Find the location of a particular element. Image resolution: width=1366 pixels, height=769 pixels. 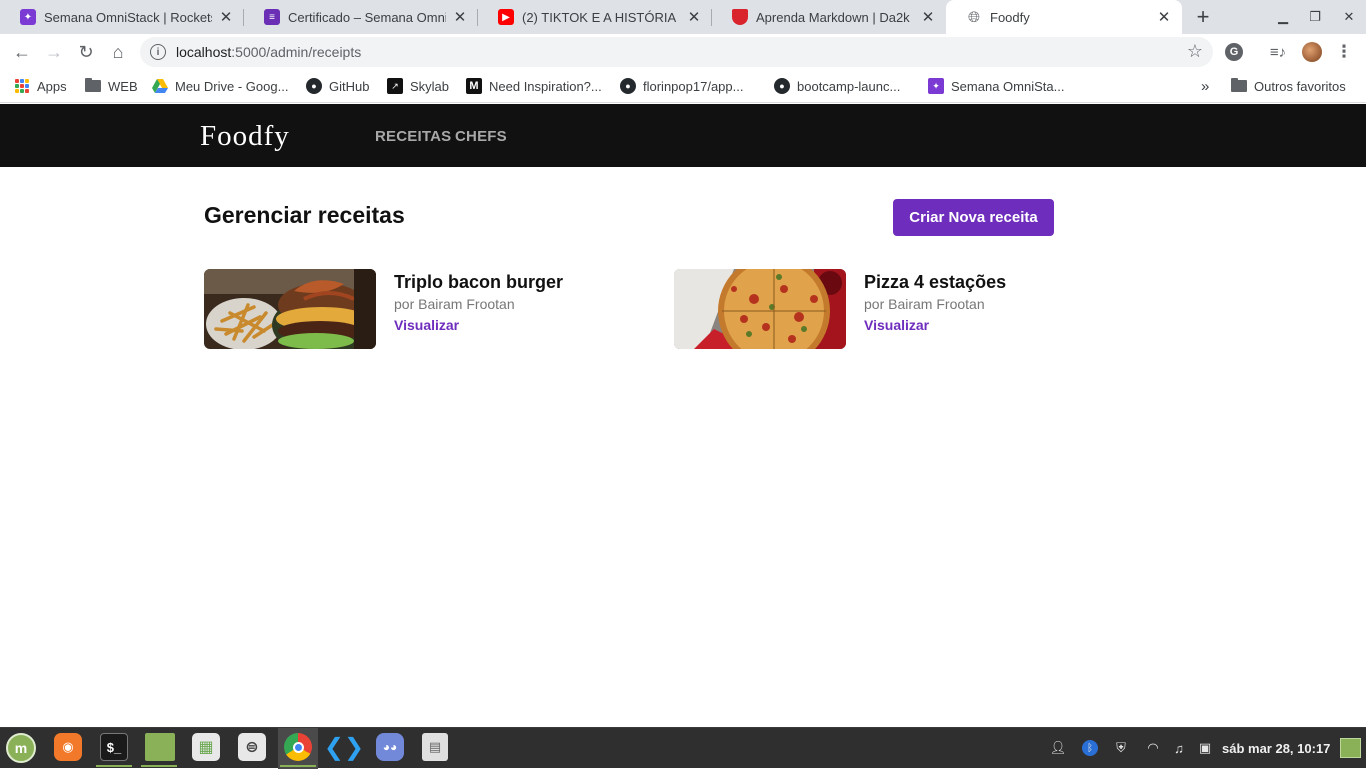

site-logo: Foodfy is located at coordinates (245, 136).